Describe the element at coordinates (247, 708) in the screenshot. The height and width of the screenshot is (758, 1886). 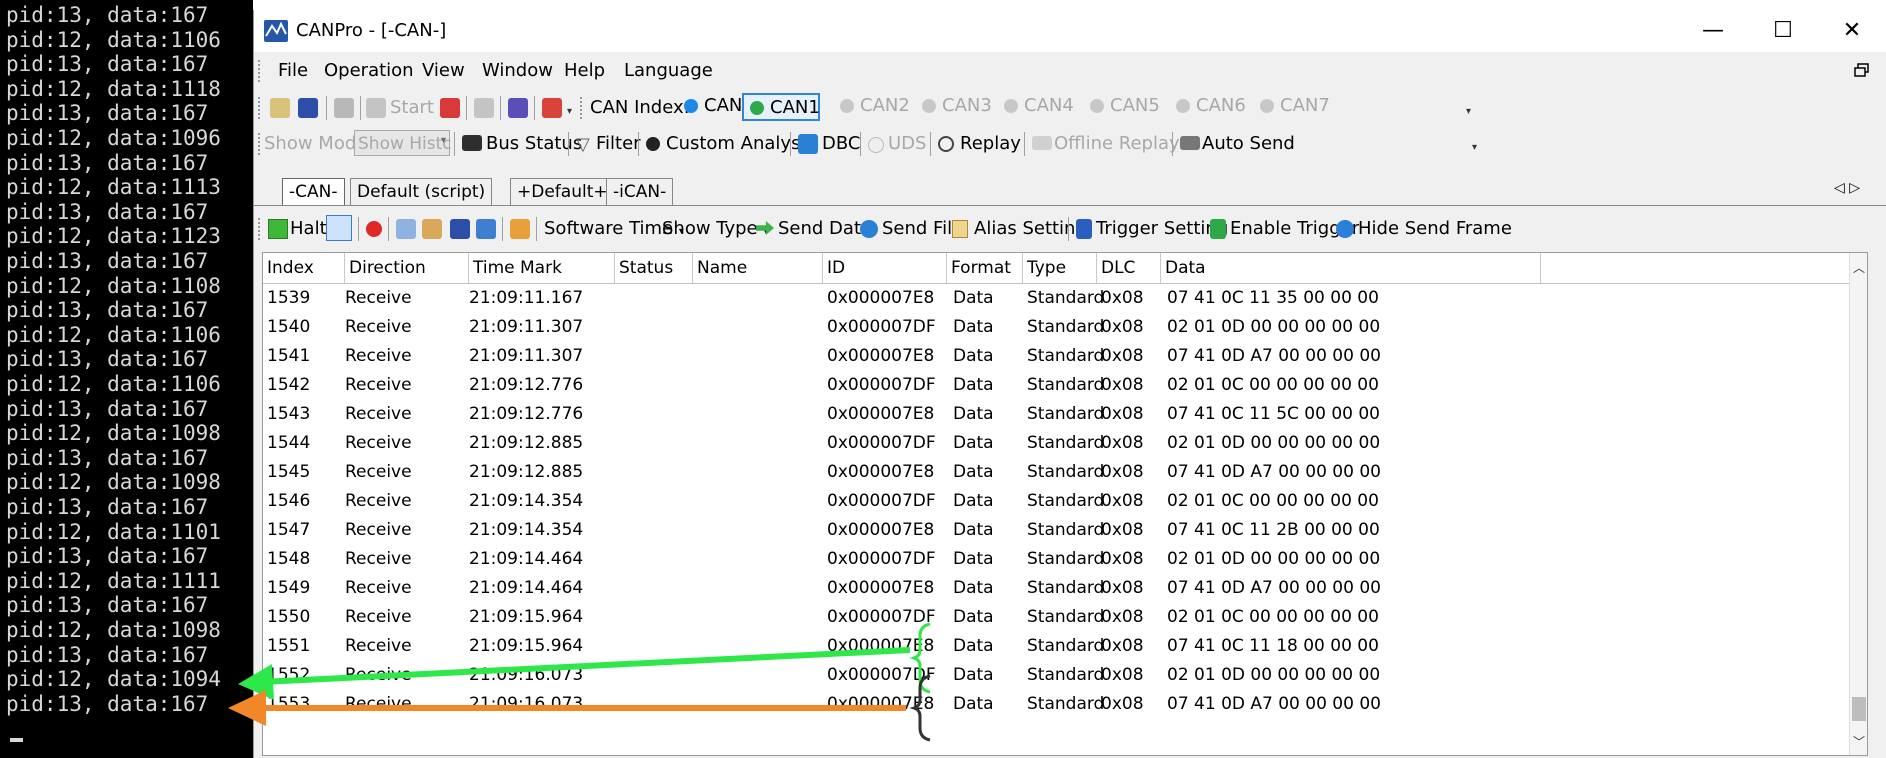
I see `orange-arrow-head-icon` at that location.